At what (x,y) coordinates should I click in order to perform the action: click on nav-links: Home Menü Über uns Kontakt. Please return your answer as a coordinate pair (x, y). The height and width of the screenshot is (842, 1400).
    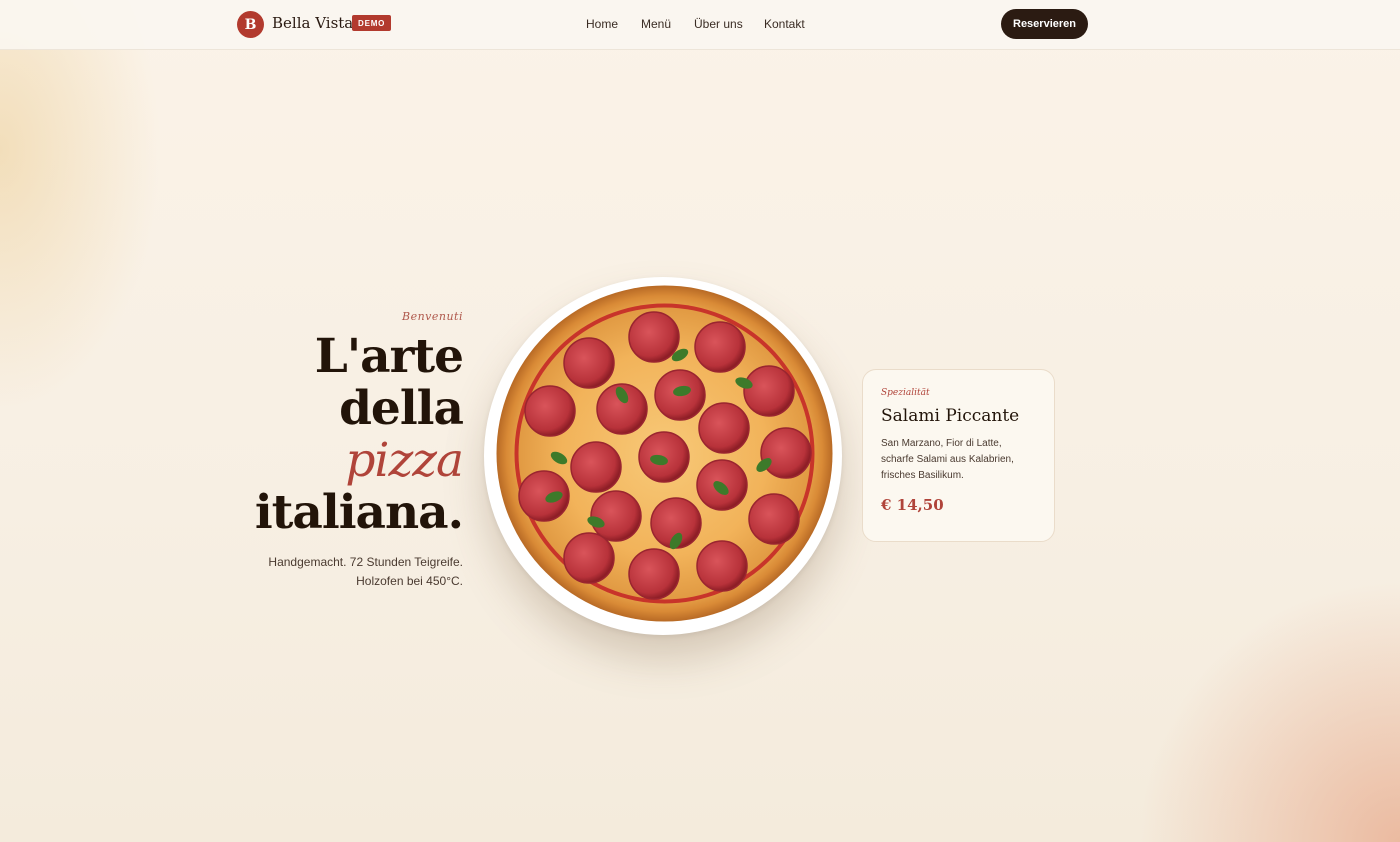
    Looking at the image, I should click on (700, 25).